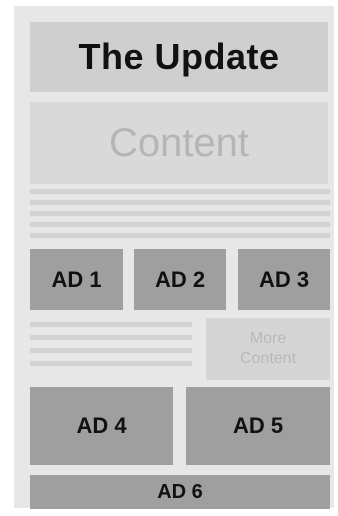 The image size is (338, 516). What do you see at coordinates (180, 492) in the screenshot?
I see `ad-slot-6: AD 6` at bounding box center [180, 492].